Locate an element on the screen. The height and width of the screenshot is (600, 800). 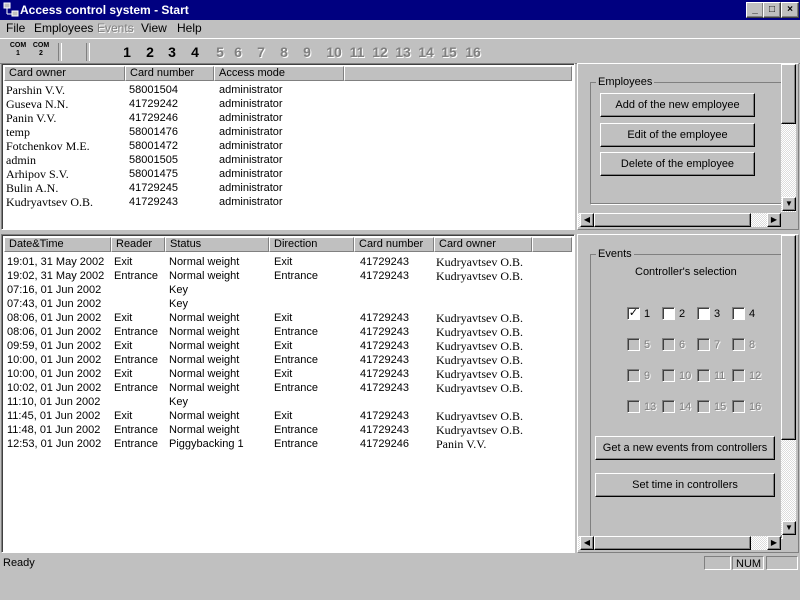
controller-1-button: 1 is located at coordinates (127, 52).